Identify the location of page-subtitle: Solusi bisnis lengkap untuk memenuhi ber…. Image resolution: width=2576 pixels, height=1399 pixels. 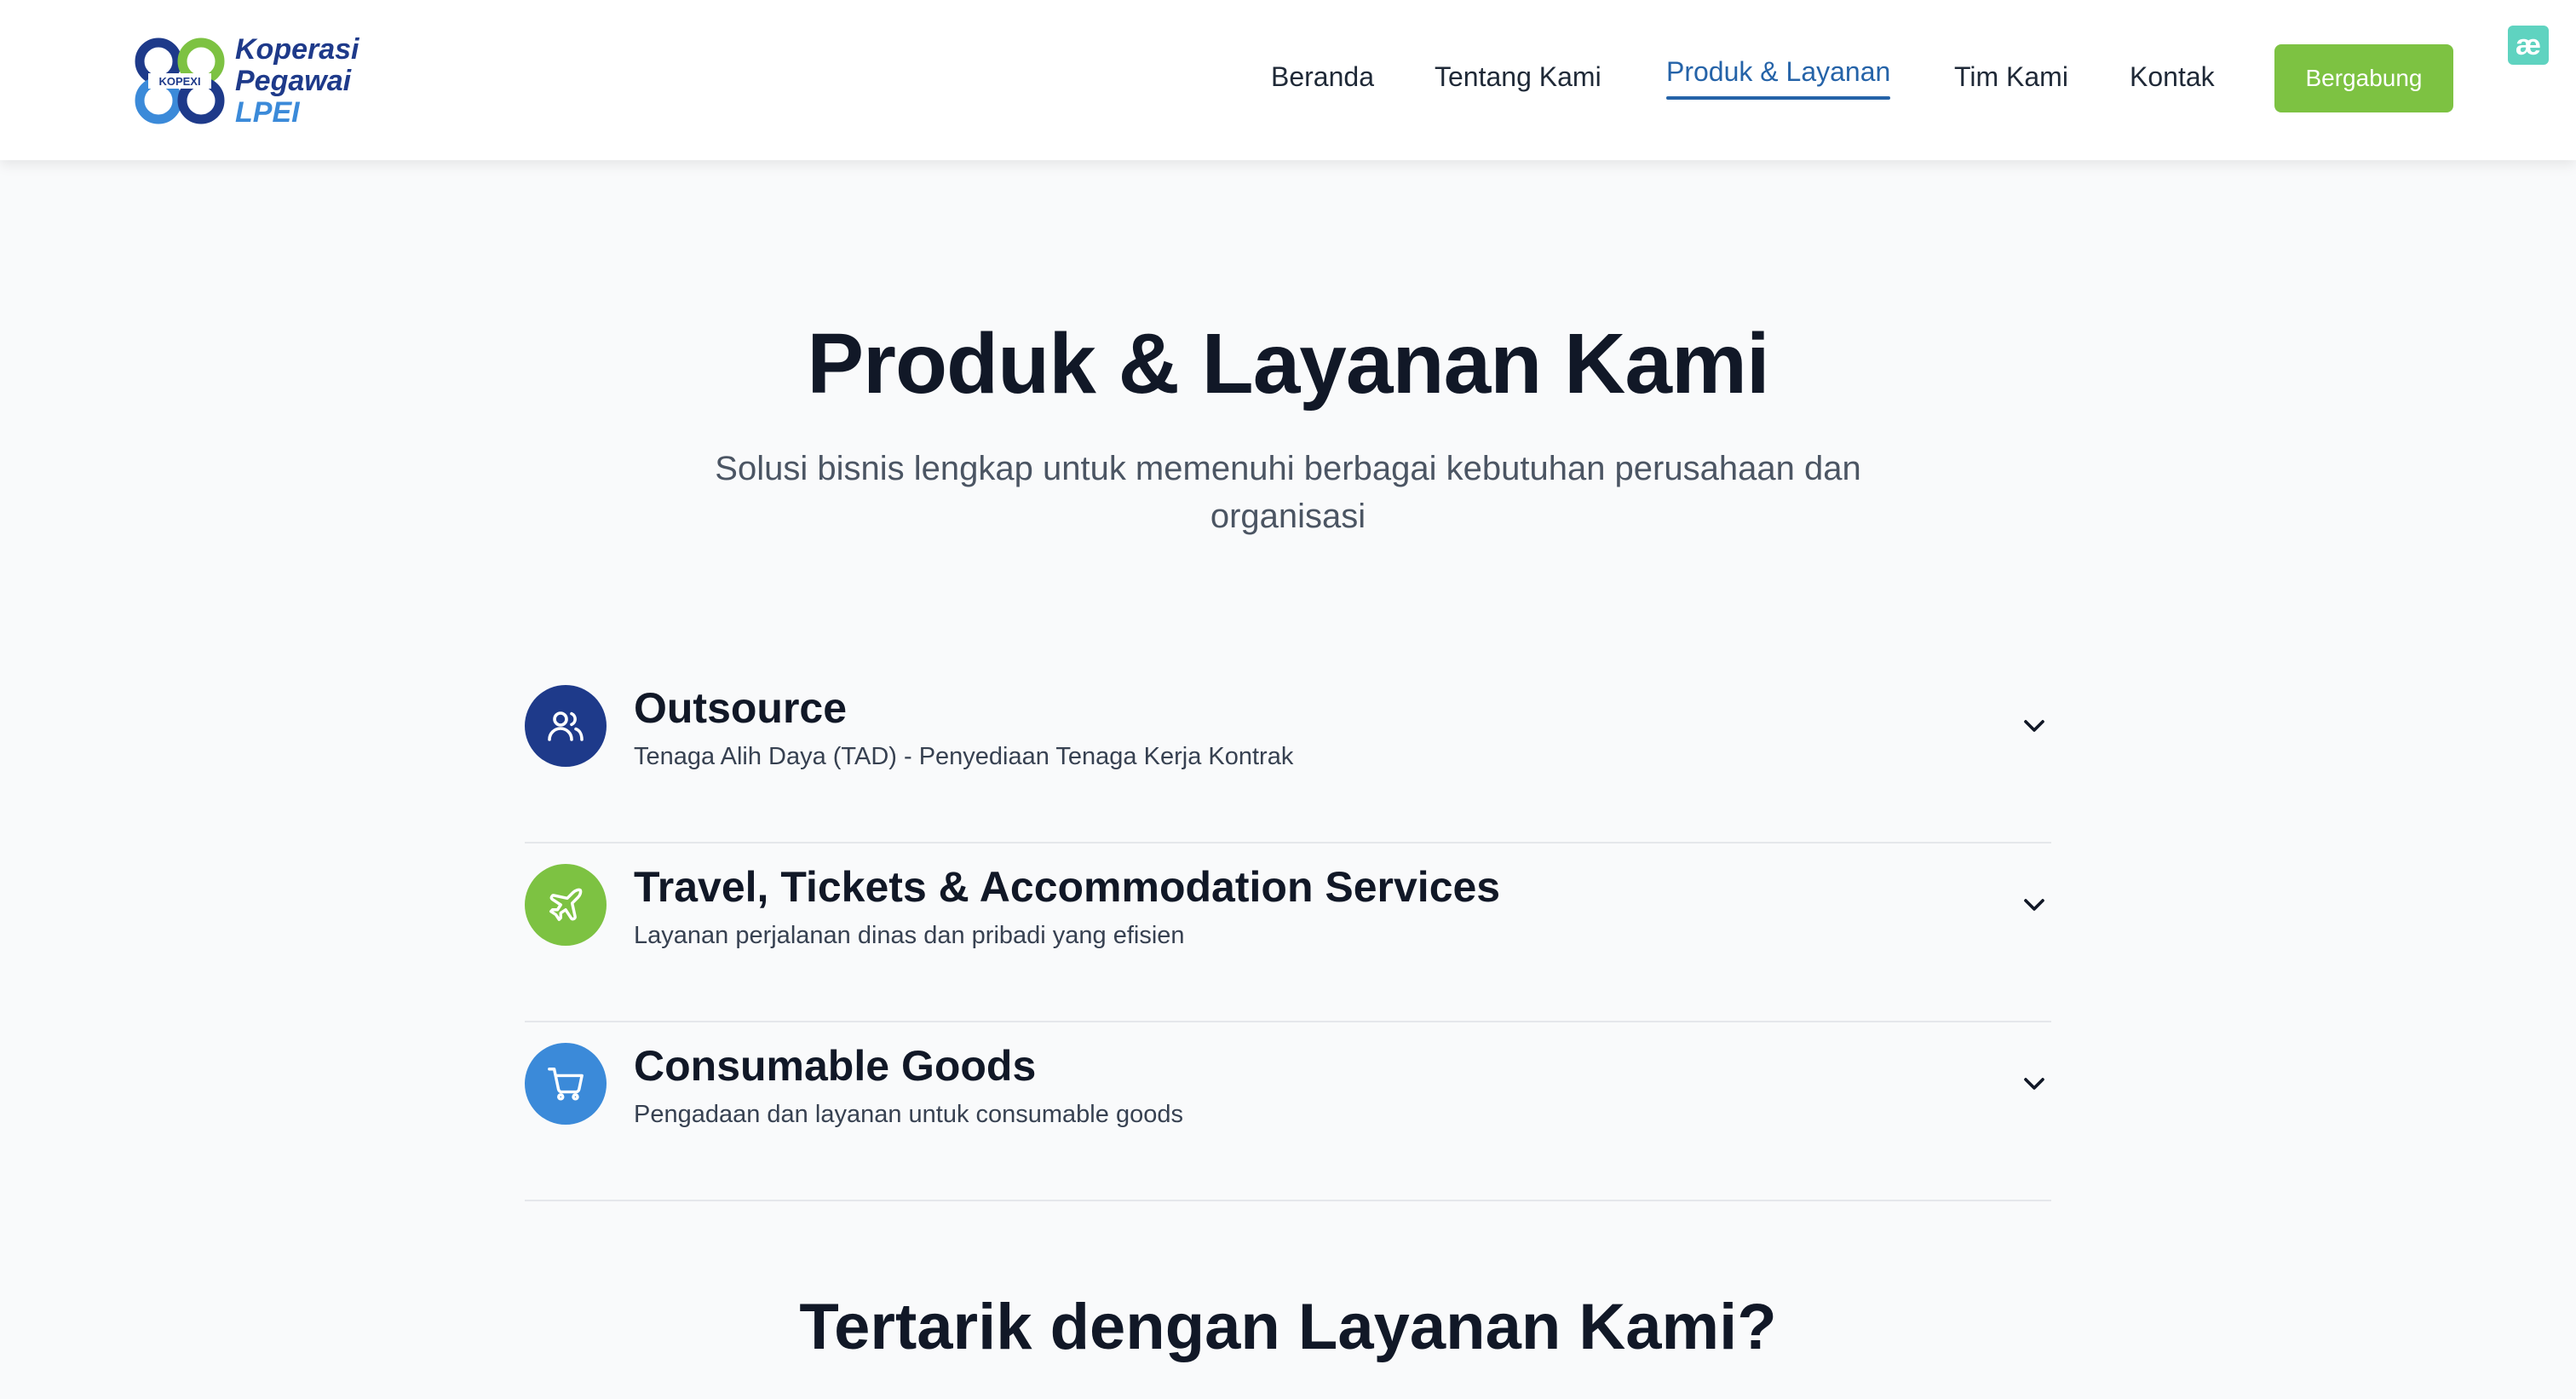
(1288, 492).